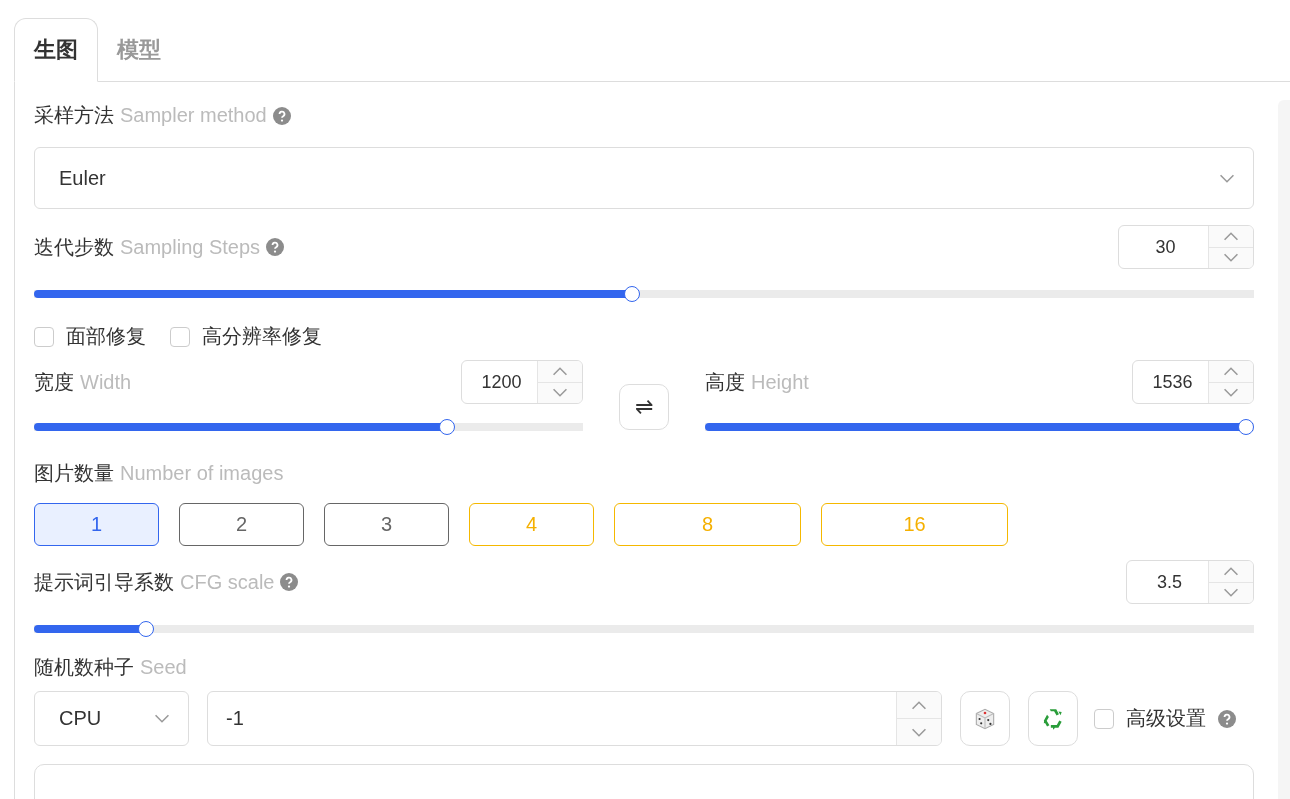 The height and width of the screenshot is (799, 1290). Describe the element at coordinates (725, 382) in the screenshot. I see `field-label: 高度` at that location.